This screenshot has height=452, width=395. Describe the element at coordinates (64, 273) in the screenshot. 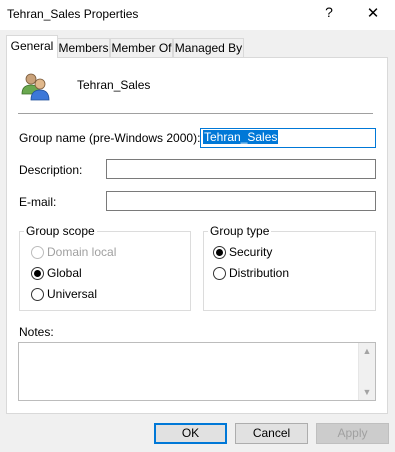

I see `radio-label: Global` at that location.